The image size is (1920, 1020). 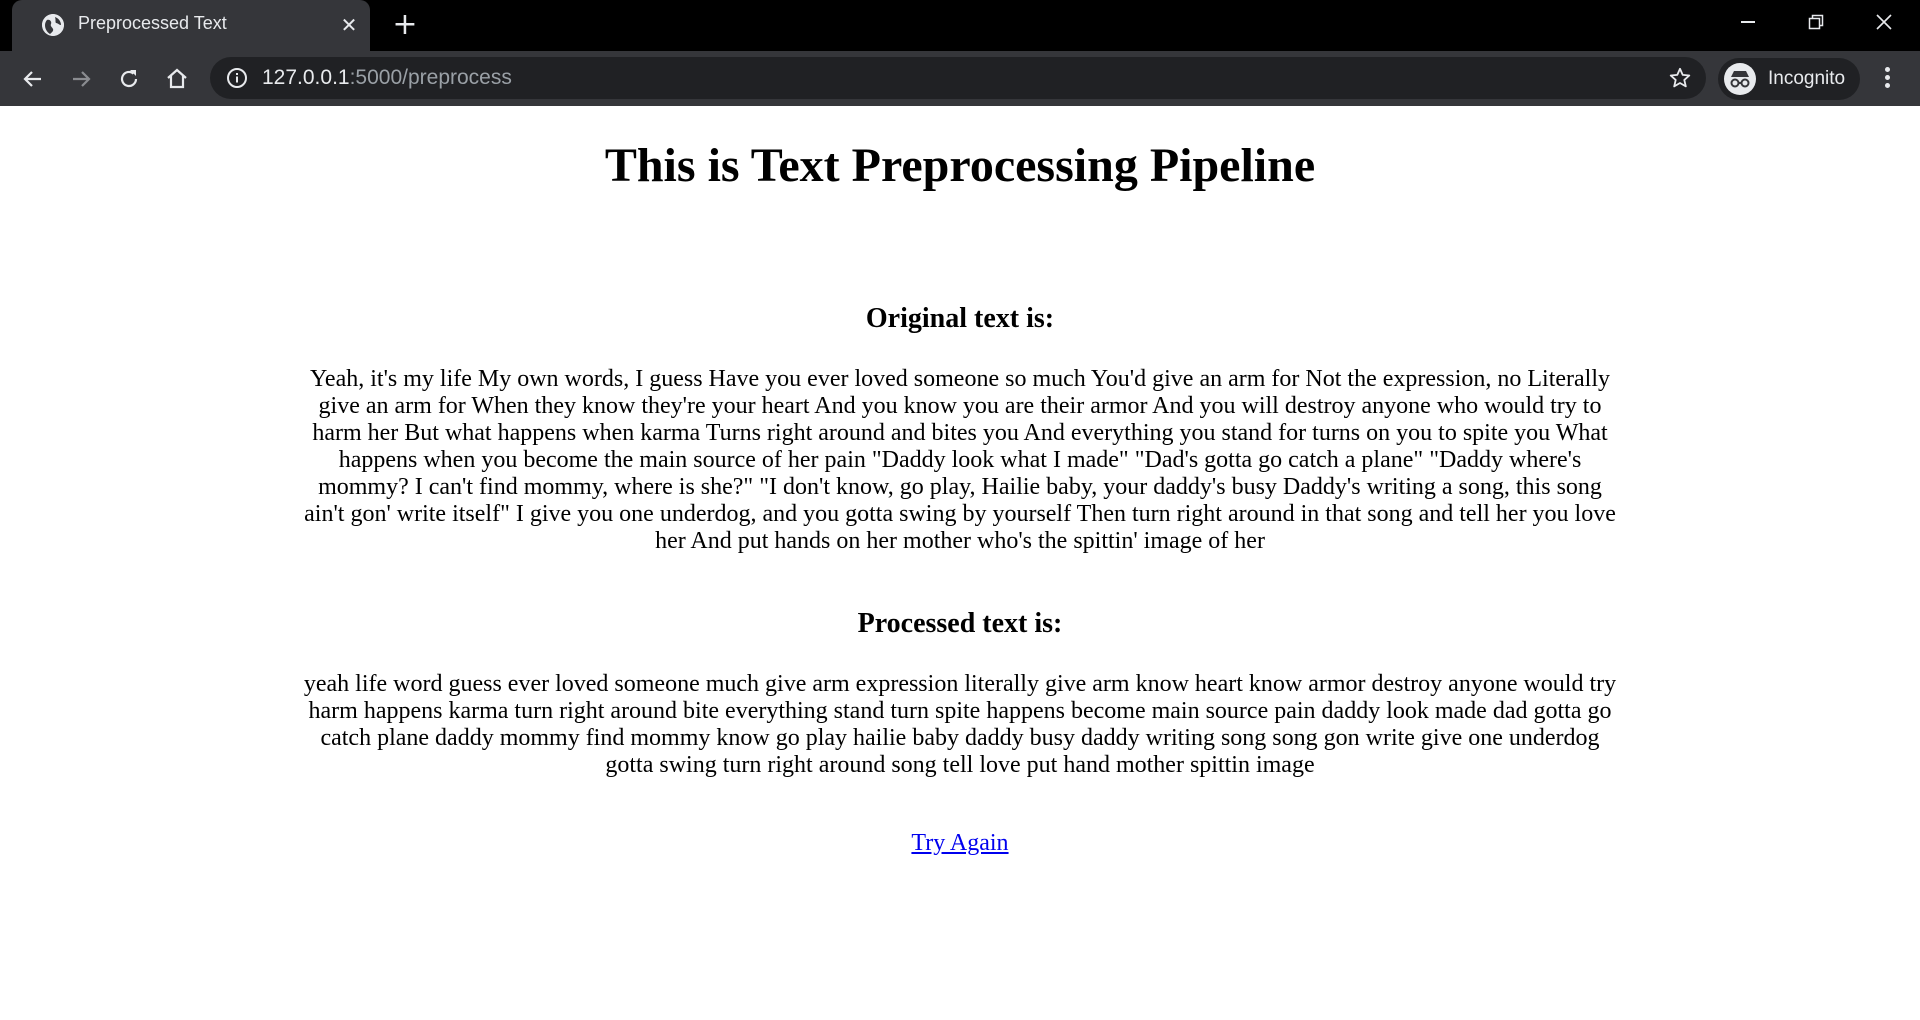 I want to click on url-host: 127.0.0.1, so click(x=306, y=77).